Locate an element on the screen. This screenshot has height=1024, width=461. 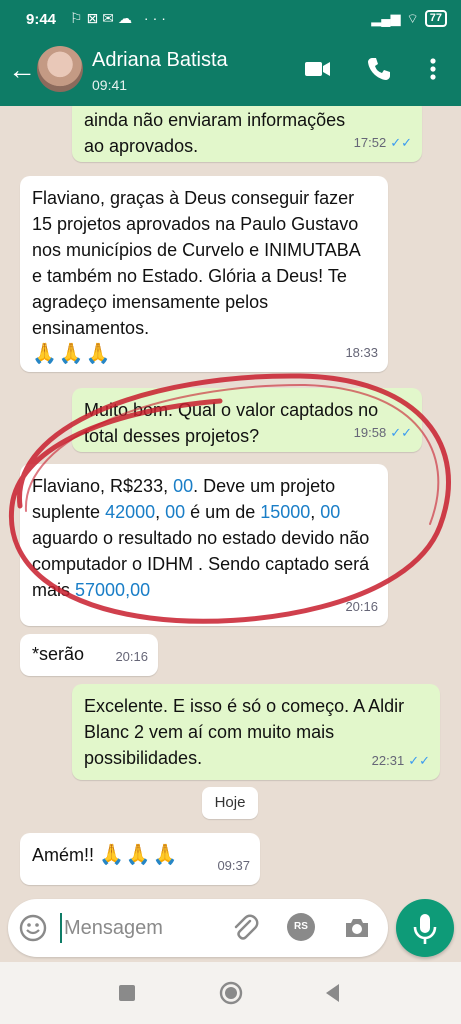
mic-icon is located at coordinates (425, 929).